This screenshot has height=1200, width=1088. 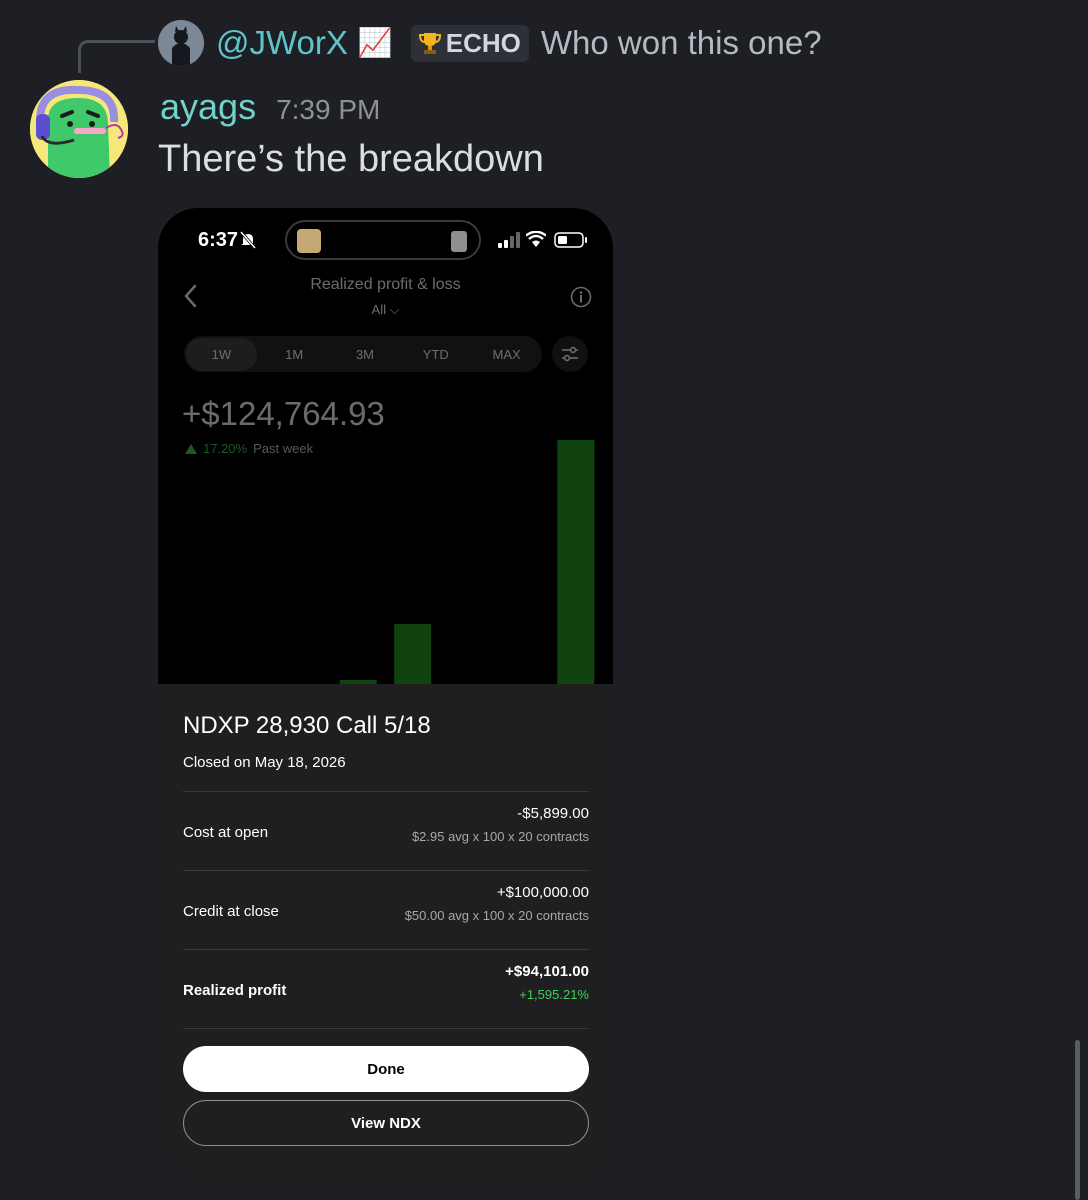 What do you see at coordinates (385, 310) in the screenshot?
I see `account-filter-dropdown: All ⌵` at bounding box center [385, 310].